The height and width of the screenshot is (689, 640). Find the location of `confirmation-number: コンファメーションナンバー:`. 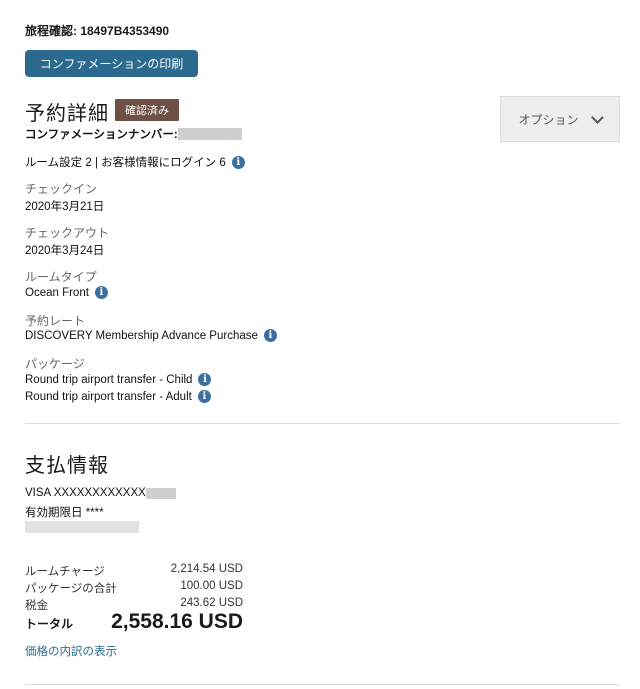

confirmation-number: コンファメーションナンバー: is located at coordinates (133, 134).